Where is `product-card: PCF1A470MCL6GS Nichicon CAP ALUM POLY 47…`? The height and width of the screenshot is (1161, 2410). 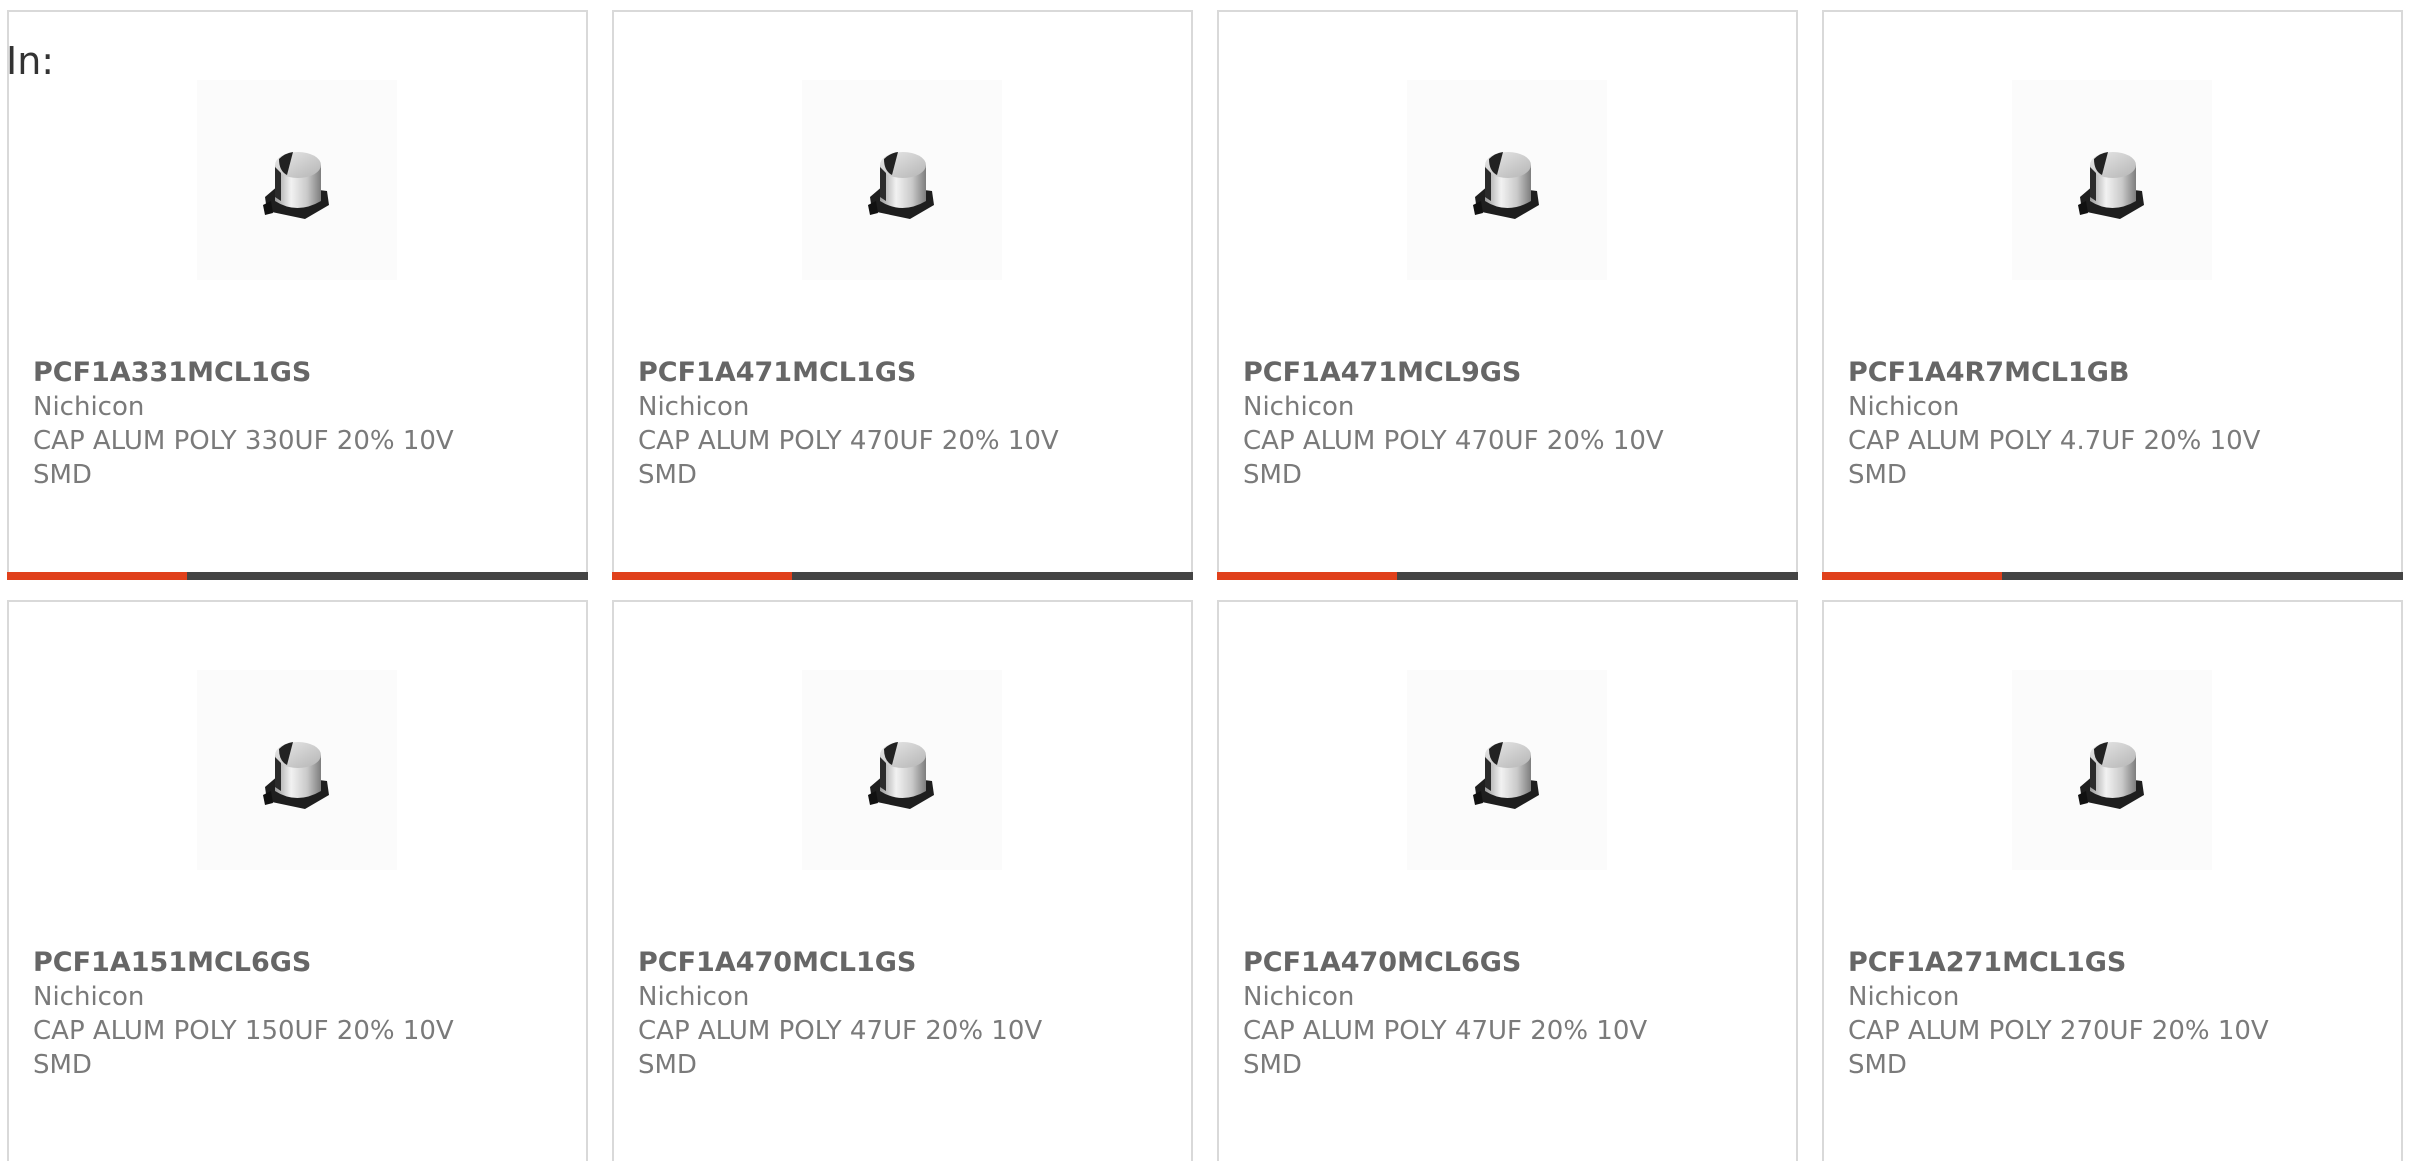
product-card: PCF1A470MCL6GS Nichicon CAP ALUM POLY 47… is located at coordinates (1507, 880).